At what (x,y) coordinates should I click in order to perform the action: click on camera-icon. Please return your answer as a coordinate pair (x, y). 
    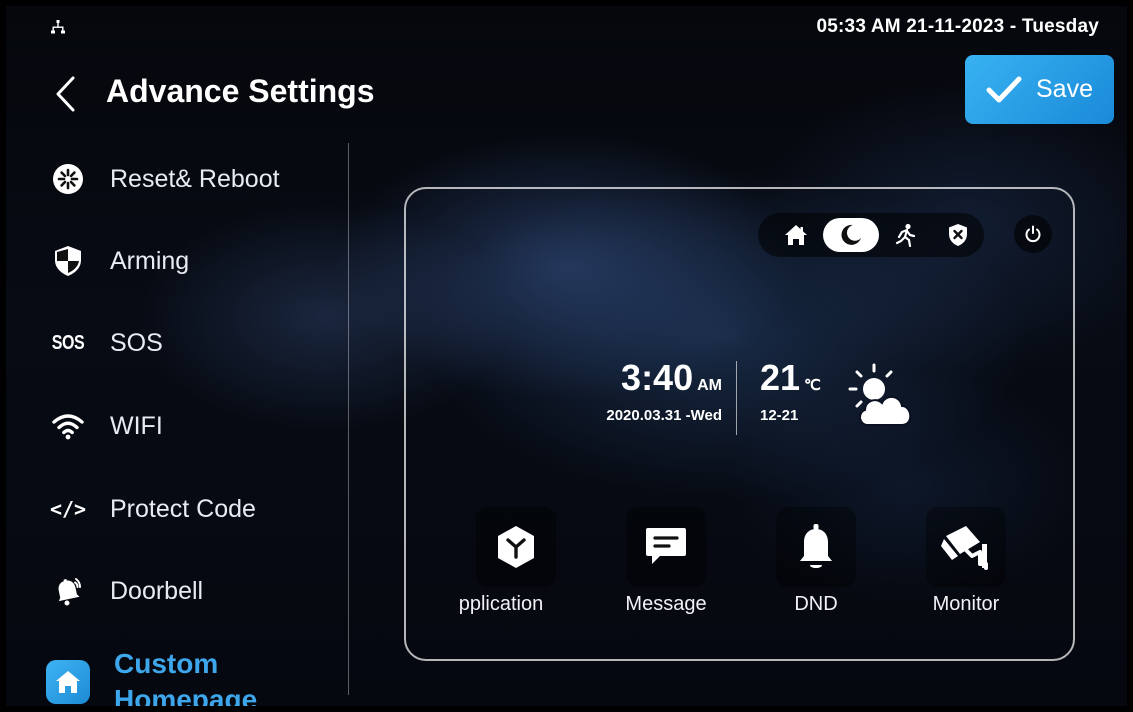
    Looking at the image, I should click on (964, 548).